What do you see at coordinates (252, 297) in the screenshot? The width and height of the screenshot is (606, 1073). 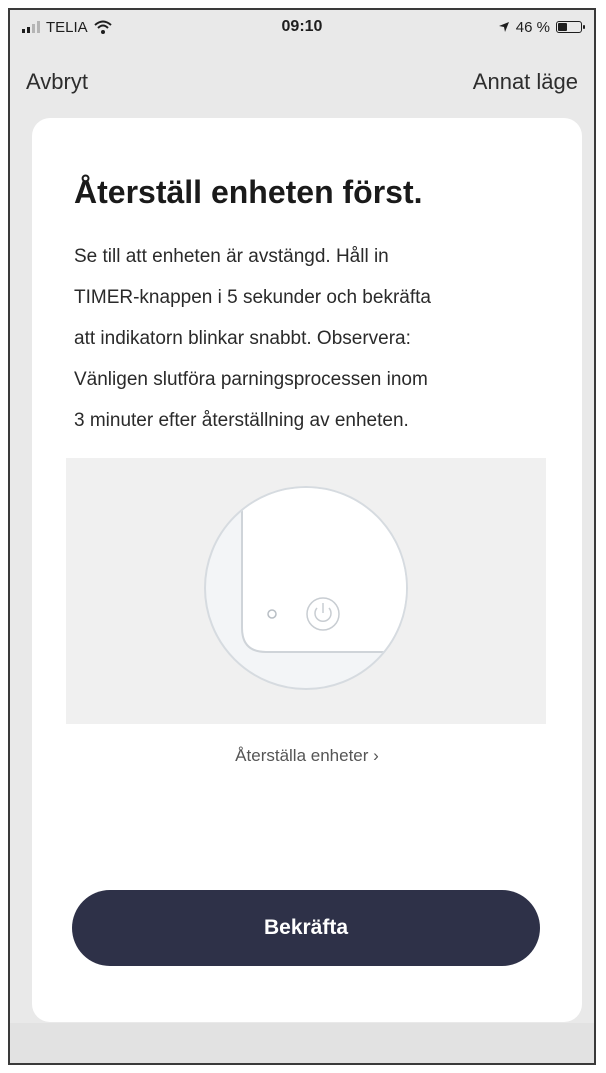 I see `instruction-line: TIMER-knappen i 5 sekunder och bekräfta` at bounding box center [252, 297].